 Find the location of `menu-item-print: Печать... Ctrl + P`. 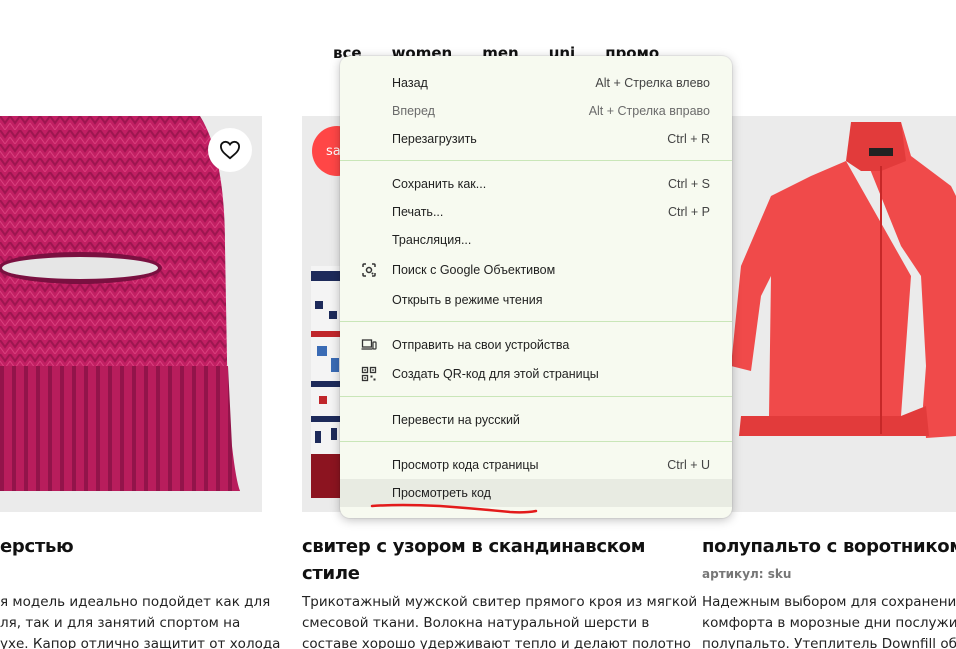

menu-item-print: Печать... Ctrl + P is located at coordinates (536, 212).